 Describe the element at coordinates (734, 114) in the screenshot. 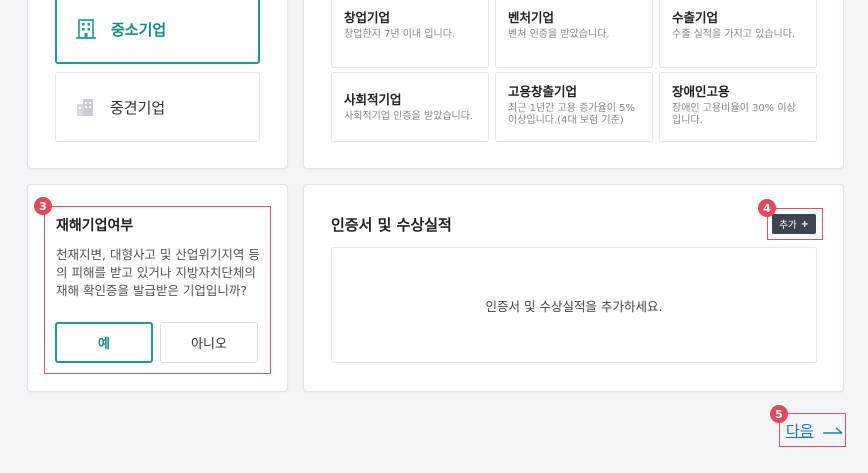

I see `type-card-desc: 장애인 고용비율이 30% 이상입니다.` at that location.